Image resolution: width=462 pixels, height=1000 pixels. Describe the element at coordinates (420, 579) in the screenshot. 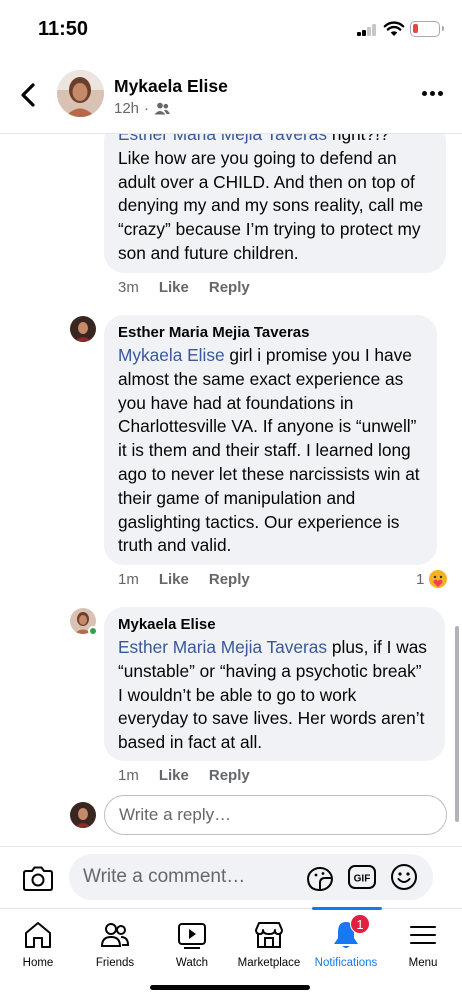

I see `reaction-count: 1` at that location.